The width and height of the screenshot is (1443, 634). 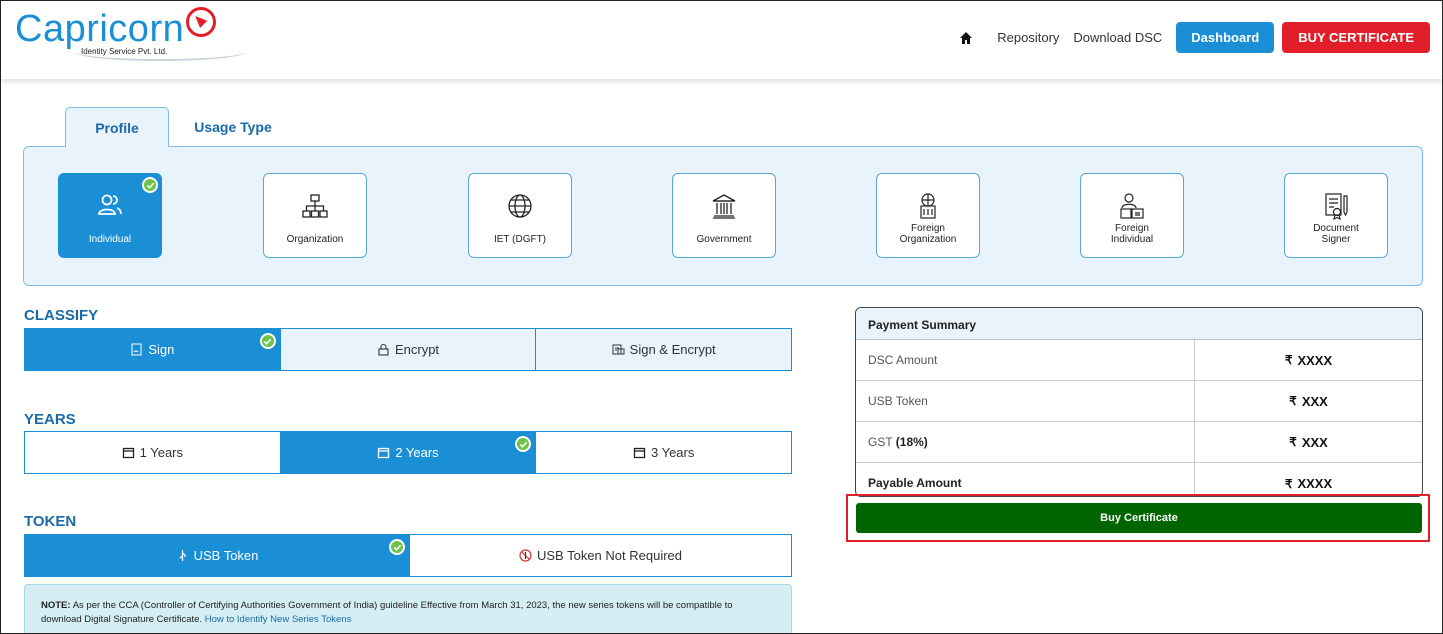 I want to click on years-option-3: 3 Years, so click(x=664, y=452).